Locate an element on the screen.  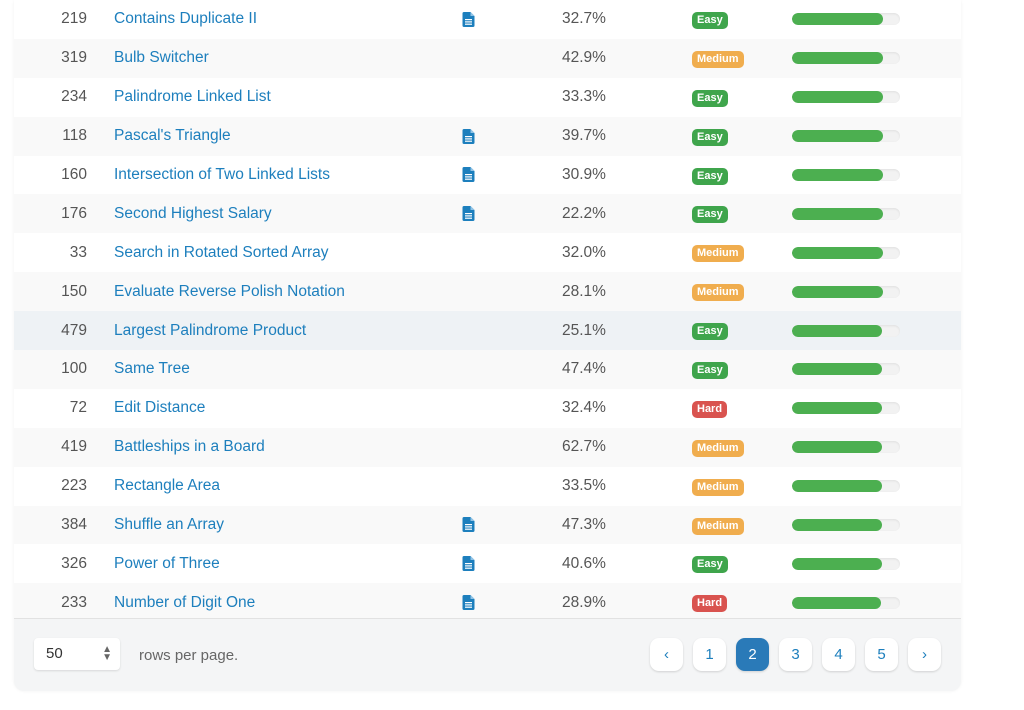
problem-title-link: Evaluate Reverse Polish Notation is located at coordinates (229, 291).